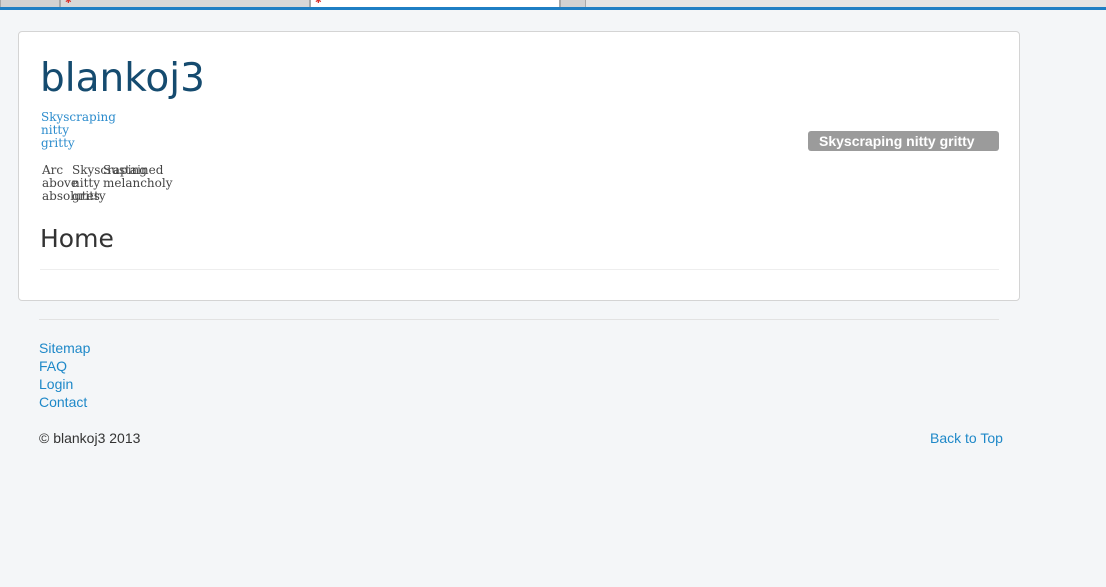 The height and width of the screenshot is (587, 1106). What do you see at coordinates (30, 3) in the screenshot?
I see `browser-tab` at bounding box center [30, 3].